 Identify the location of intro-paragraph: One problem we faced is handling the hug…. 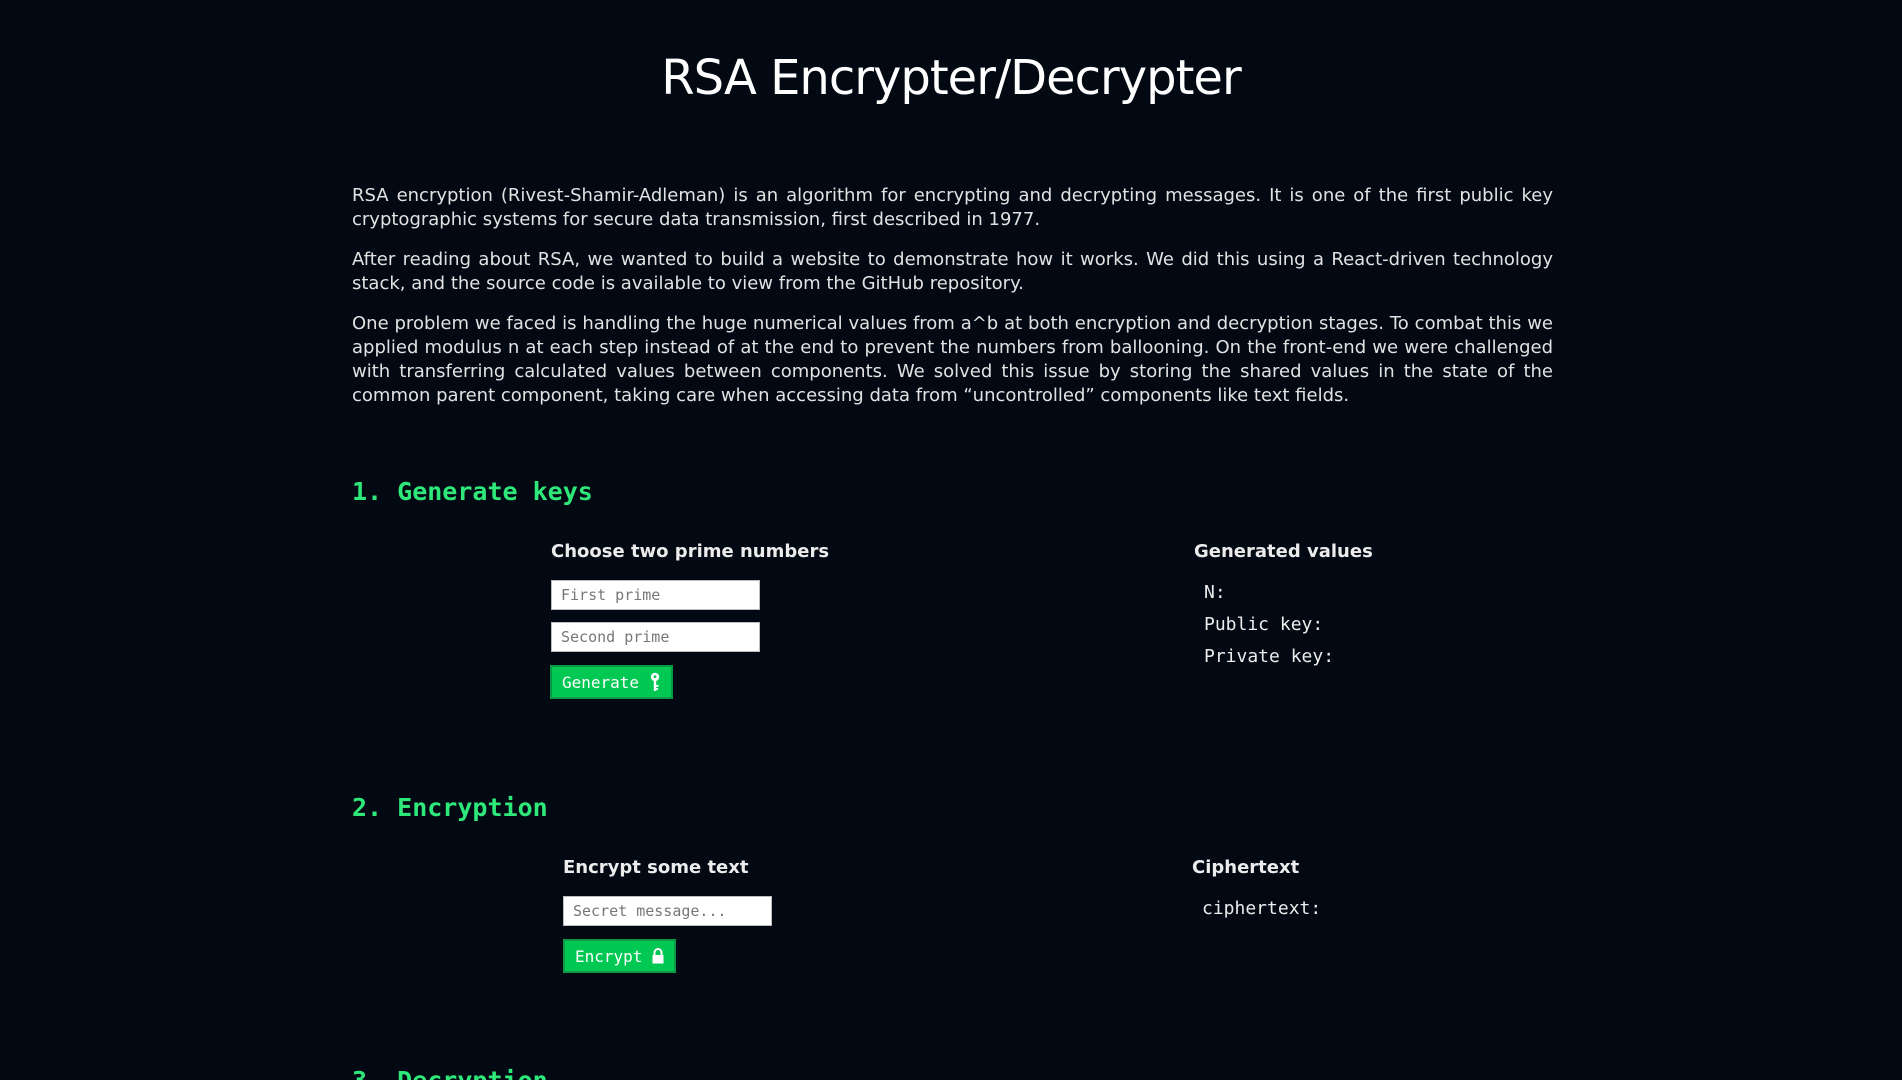
(952, 359).